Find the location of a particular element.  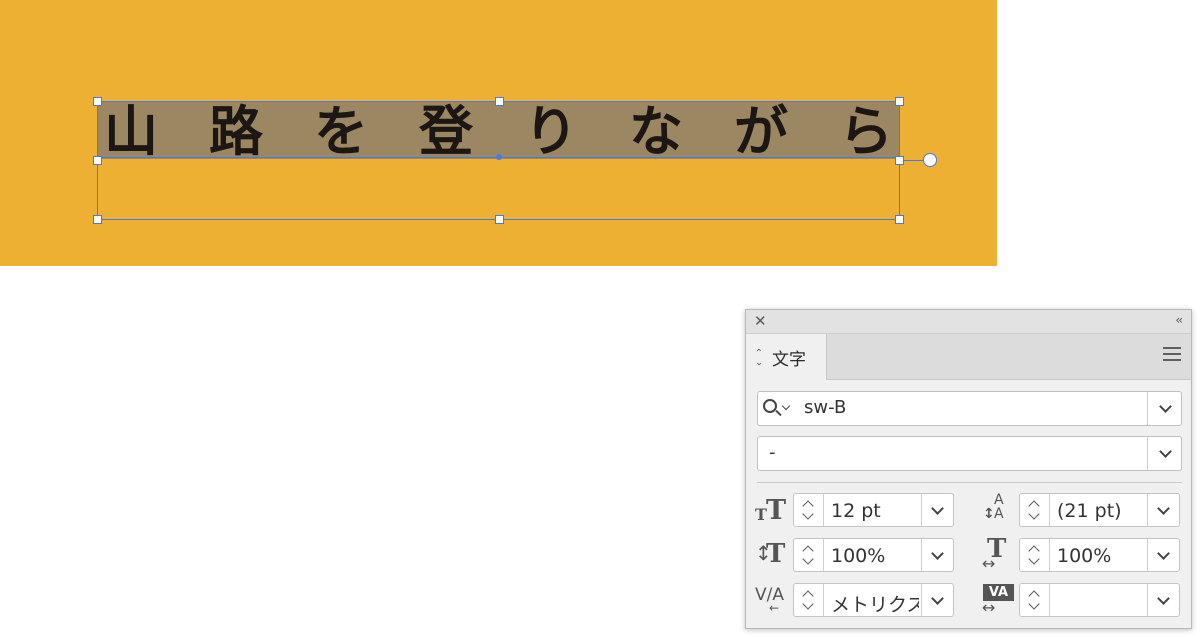

separator is located at coordinates (969, 482).